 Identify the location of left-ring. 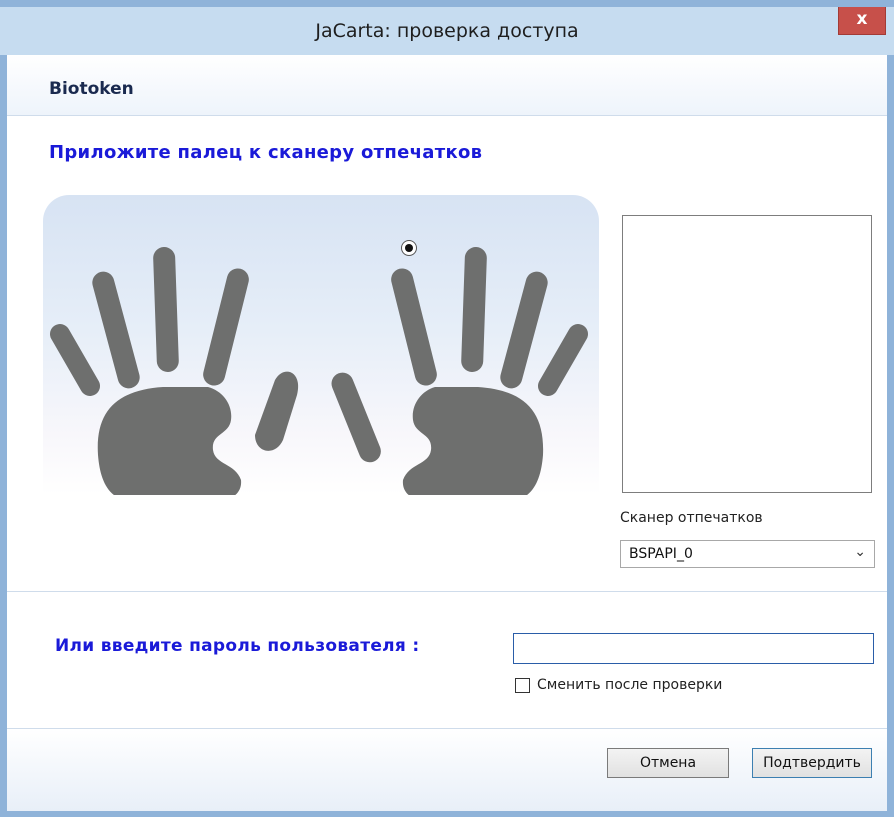
(116, 330).